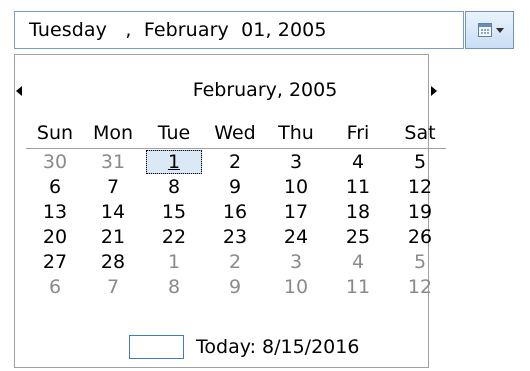  I want to click on today-indicator-box, so click(156, 347).